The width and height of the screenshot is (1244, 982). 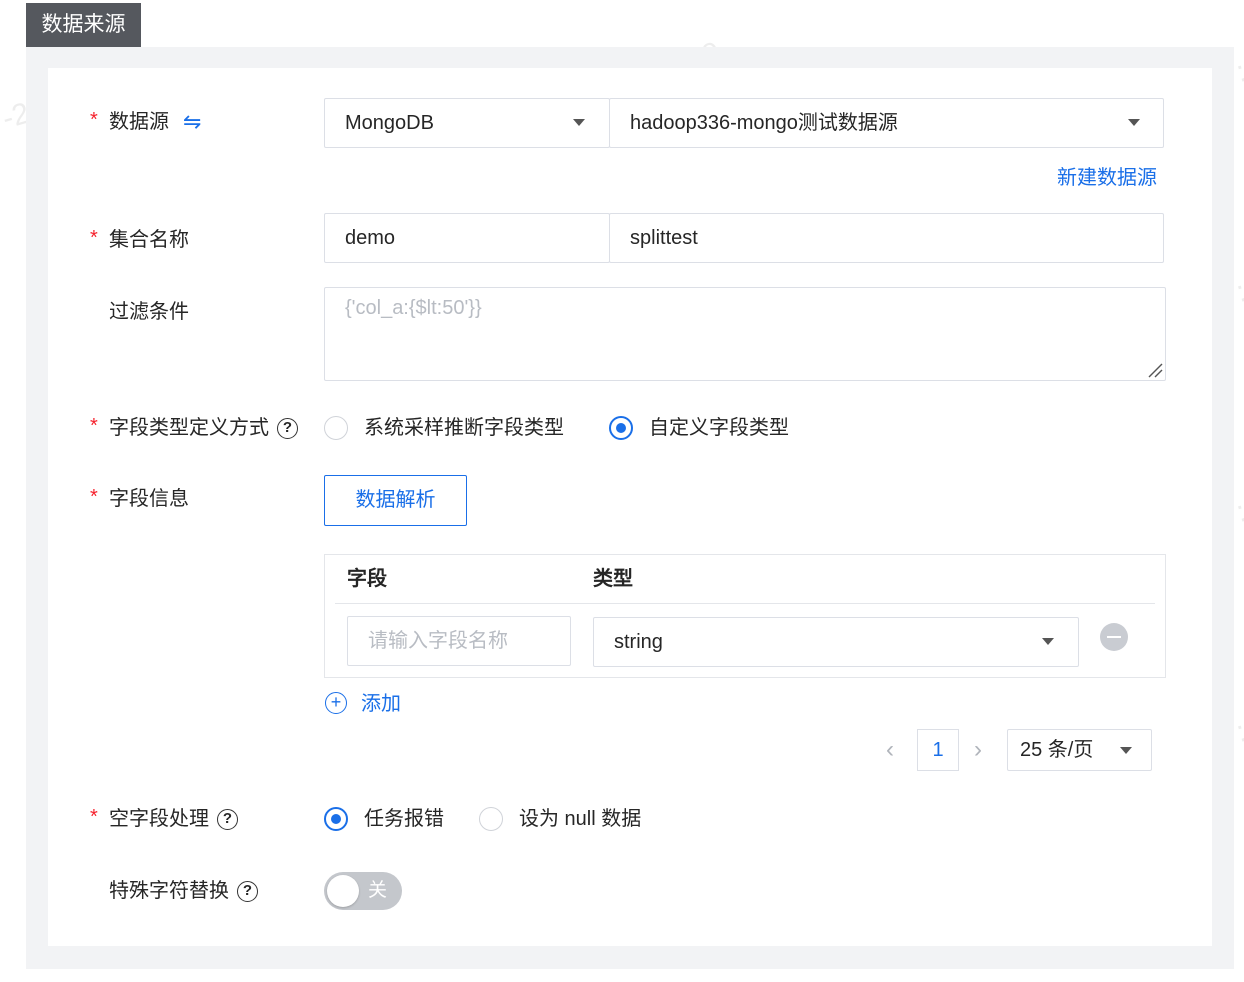 What do you see at coordinates (1114, 637) in the screenshot?
I see `remove-row-icon` at bounding box center [1114, 637].